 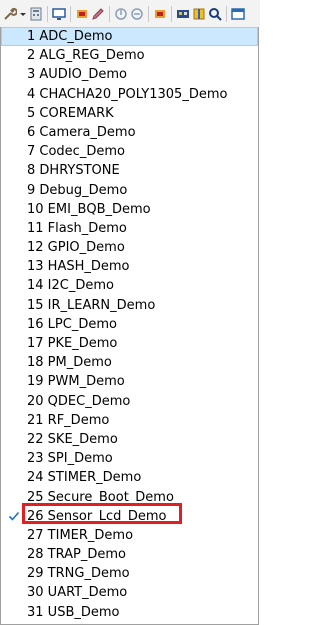 What do you see at coordinates (78, 574) in the screenshot?
I see `menu-item-label: 29 TRNG_Demo` at bounding box center [78, 574].